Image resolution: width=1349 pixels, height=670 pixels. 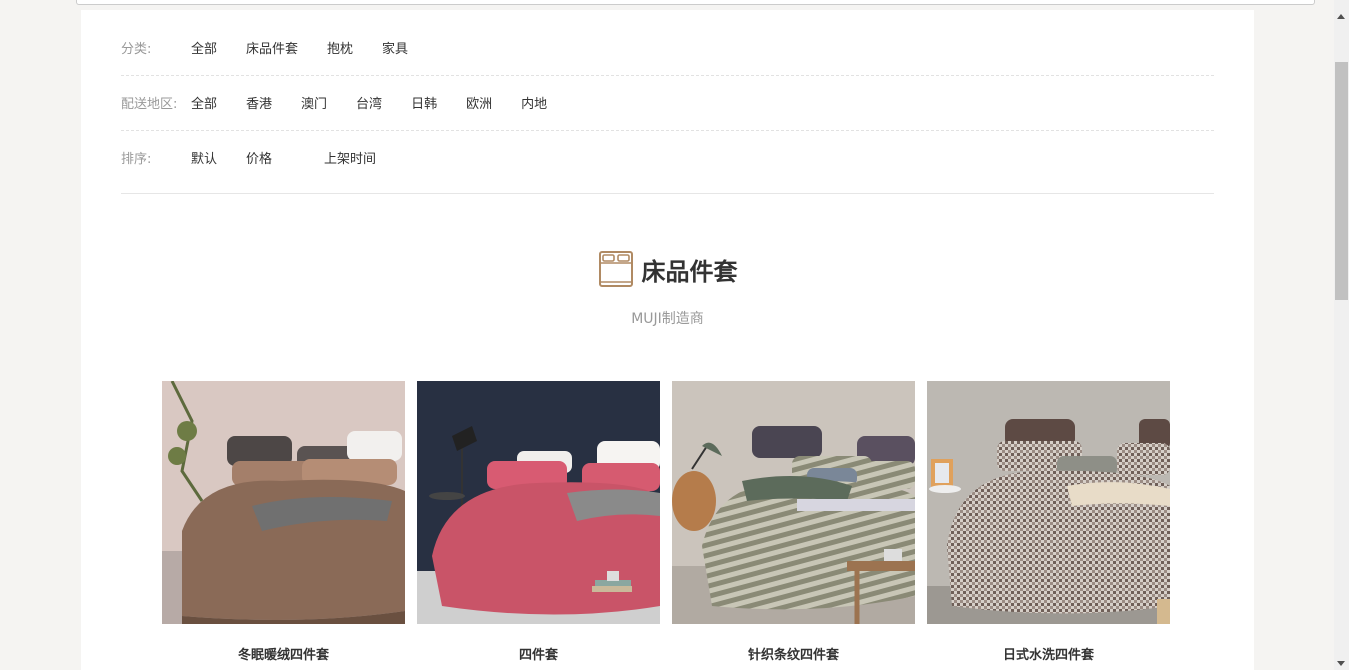 I want to click on scroll-down-arrow-icon, so click(x=1341, y=663).